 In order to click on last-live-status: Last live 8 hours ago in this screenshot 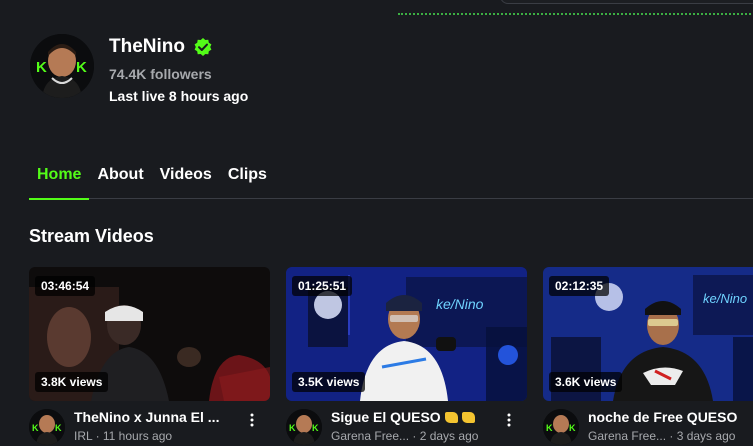, I will do `click(179, 96)`.